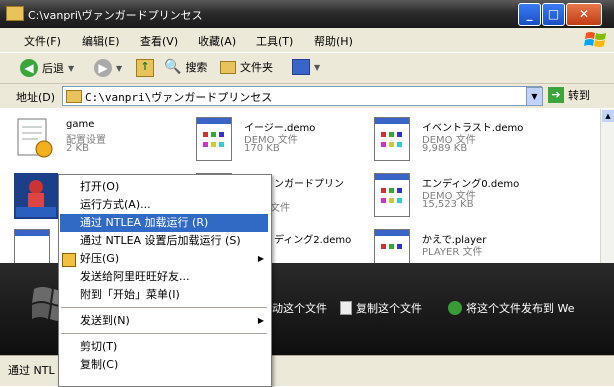  What do you see at coordinates (448, 204) in the screenshot?
I see `file-size: 15,523 KB` at bounding box center [448, 204].